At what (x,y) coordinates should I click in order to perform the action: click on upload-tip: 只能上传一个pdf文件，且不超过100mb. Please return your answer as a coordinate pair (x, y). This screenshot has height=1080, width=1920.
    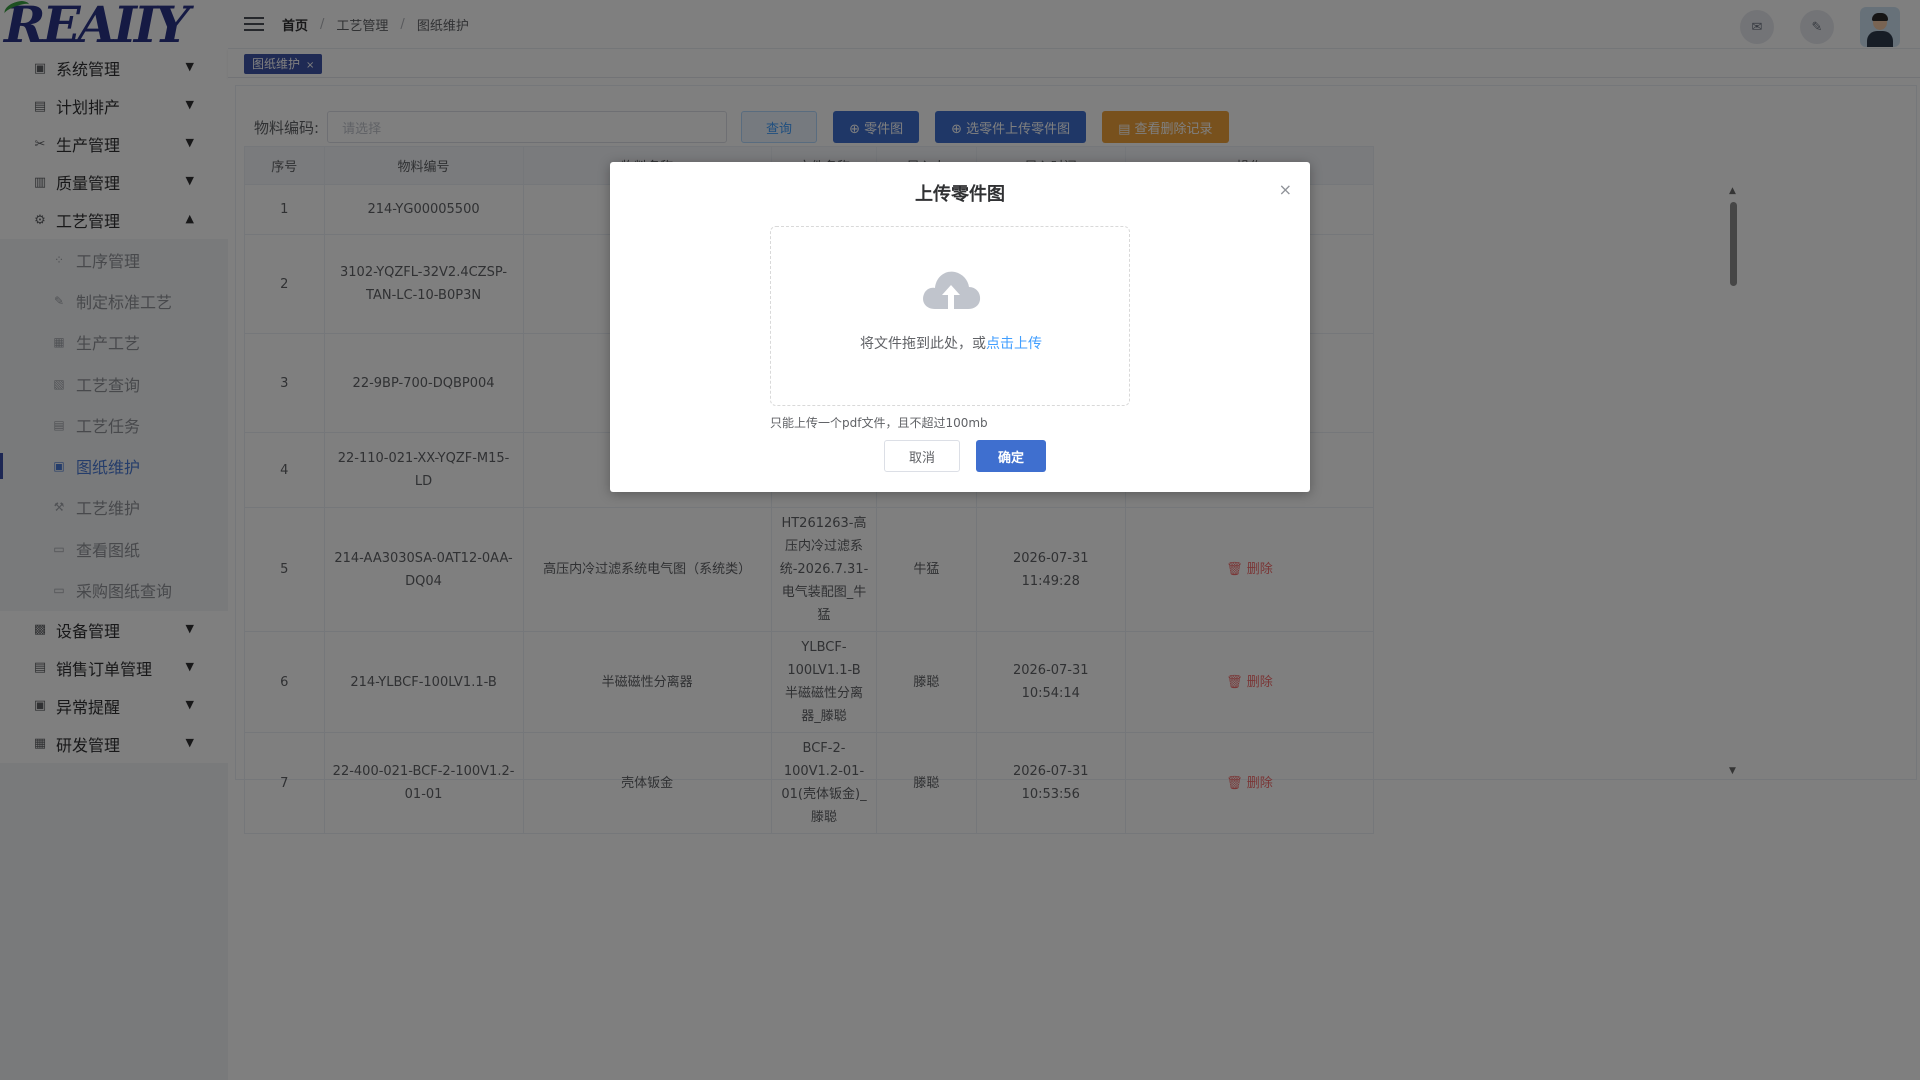
    Looking at the image, I should click on (879, 423).